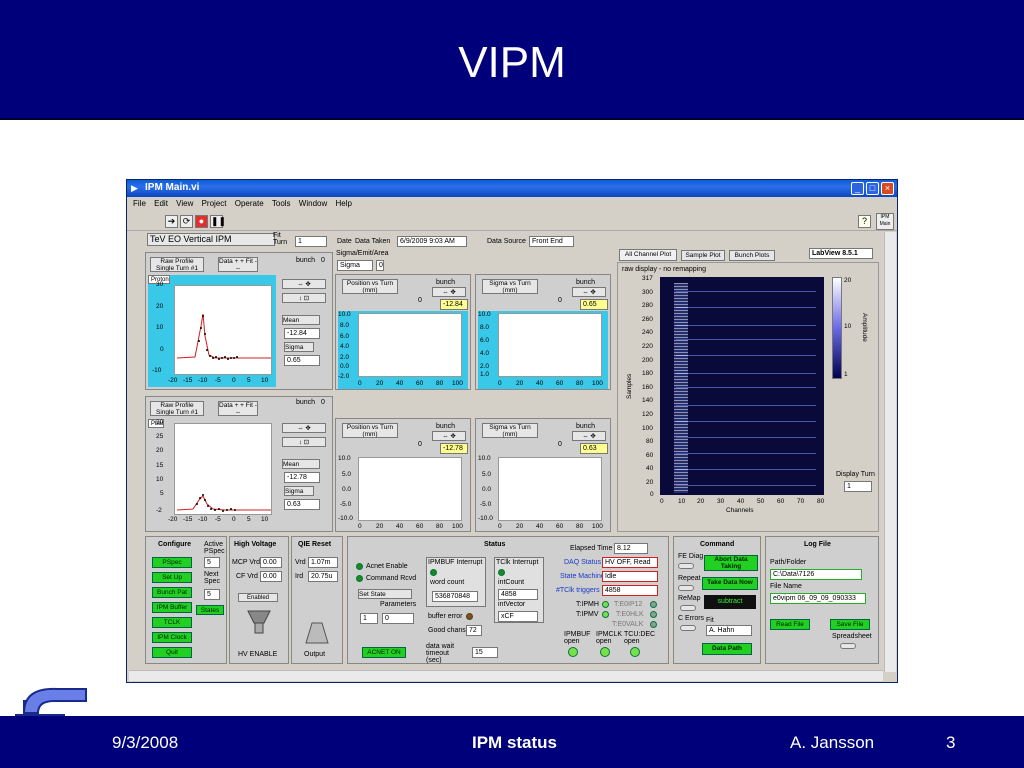 The image size is (1024, 768). What do you see at coordinates (857, 188) in the screenshot?
I see `minimize-icon: _` at bounding box center [857, 188].